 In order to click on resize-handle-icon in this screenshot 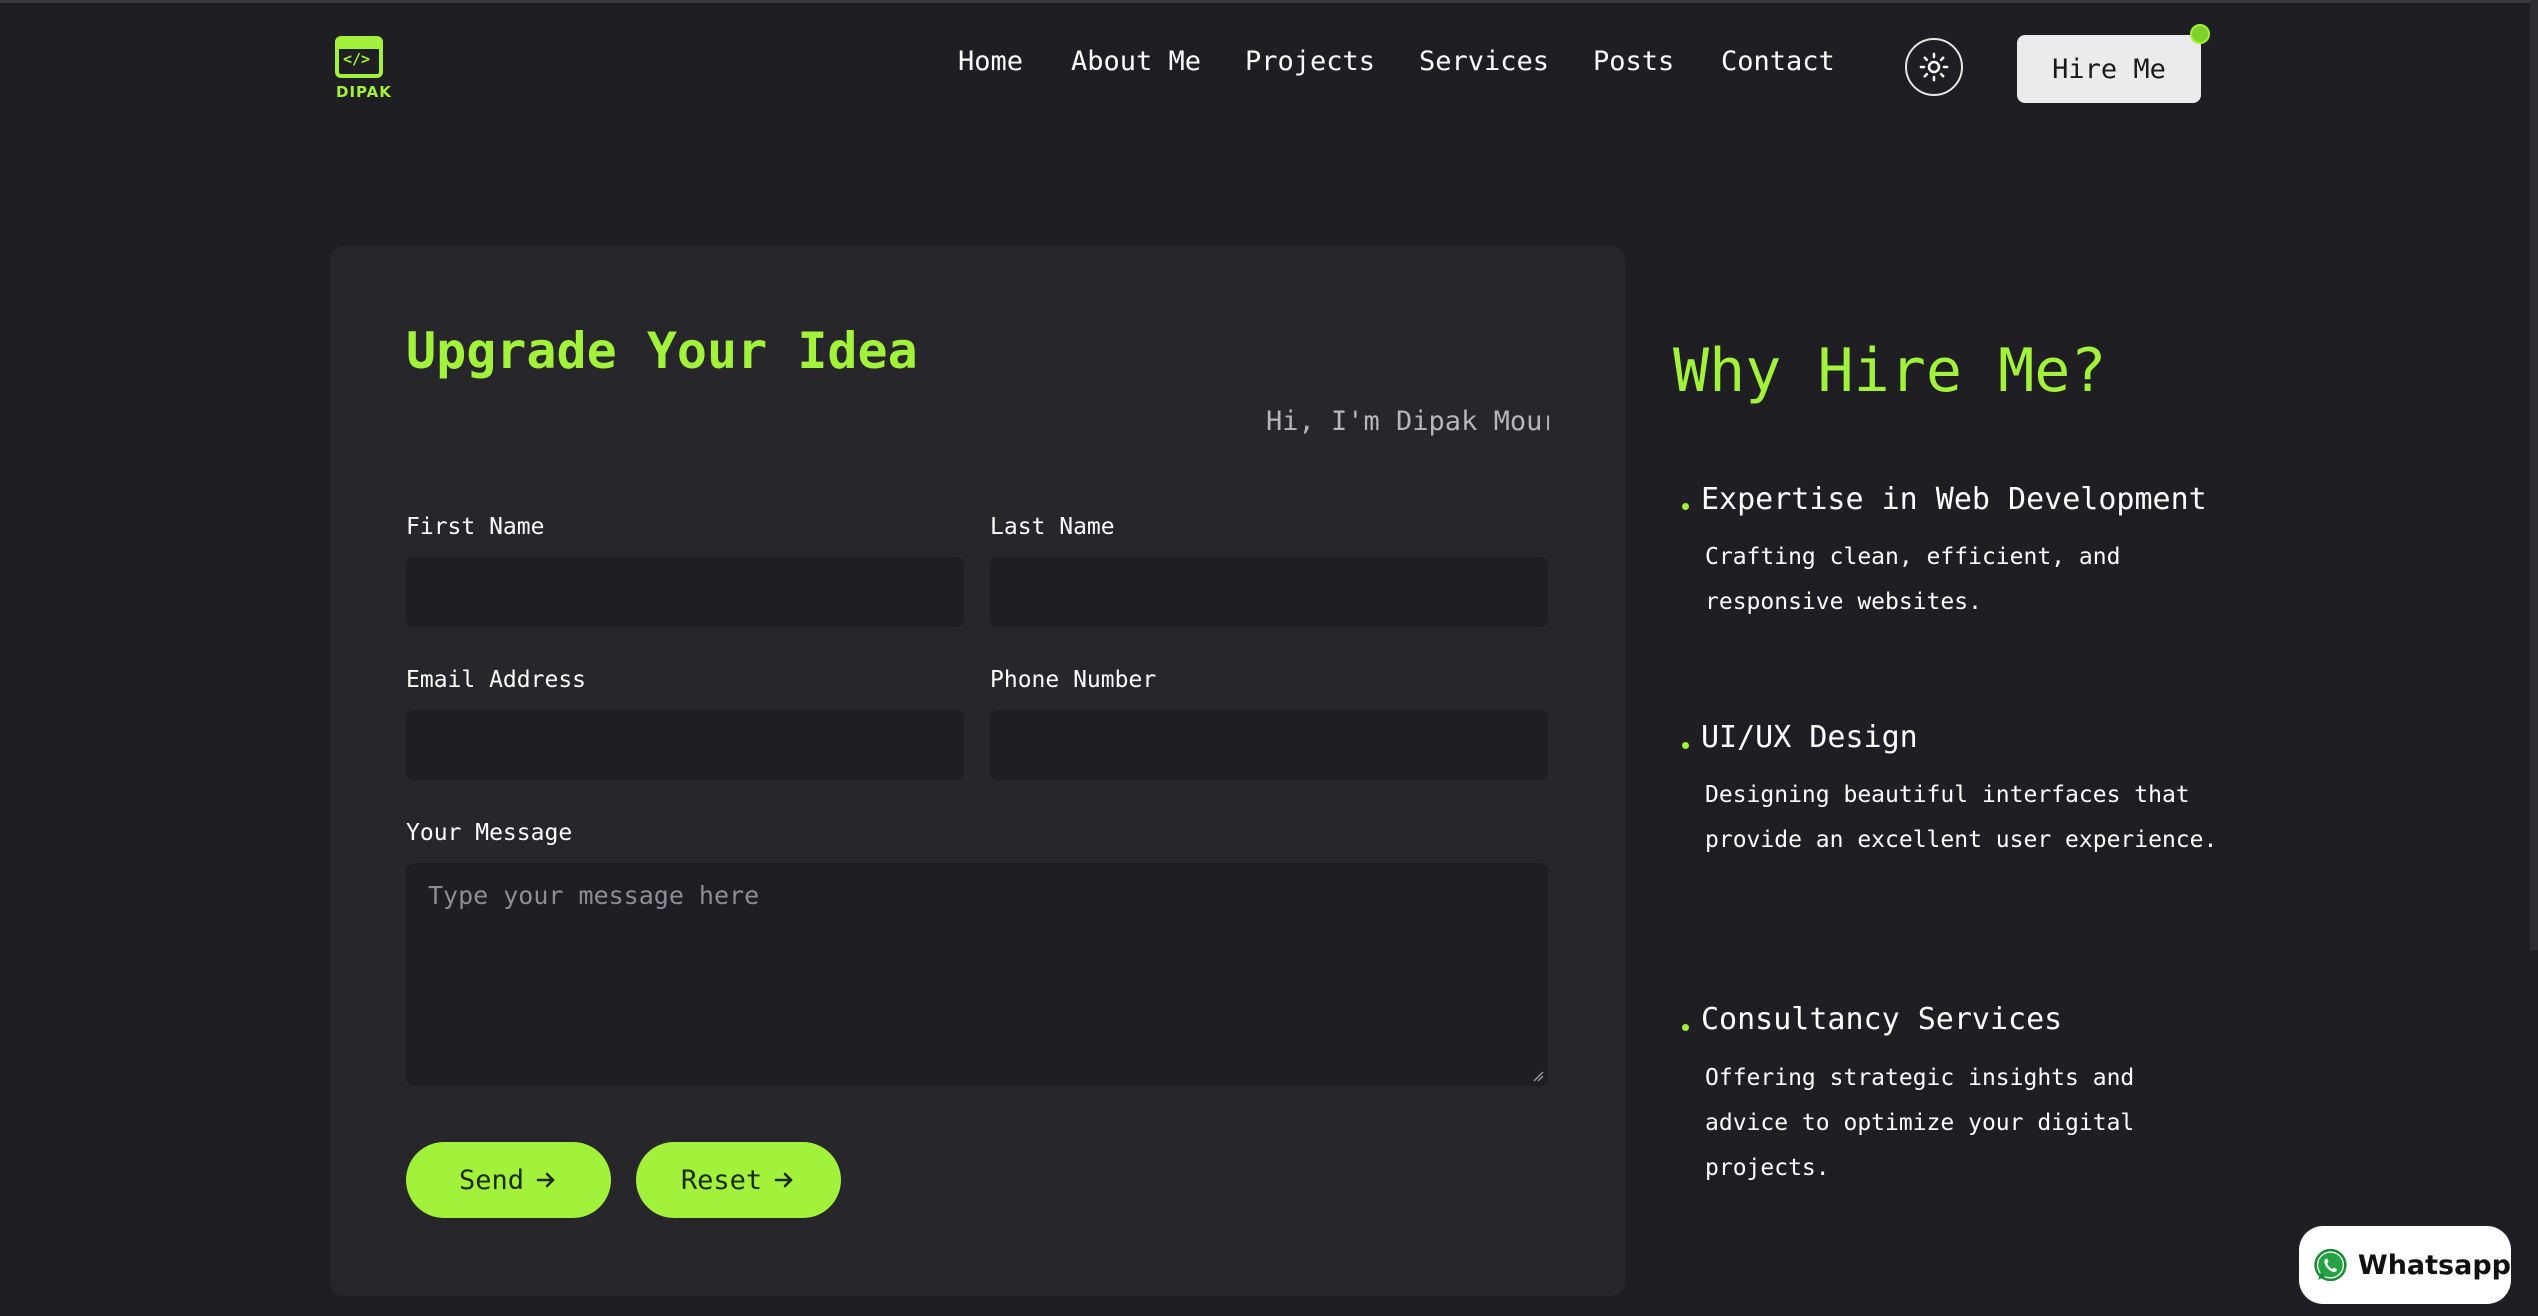, I will do `click(1538, 1076)`.